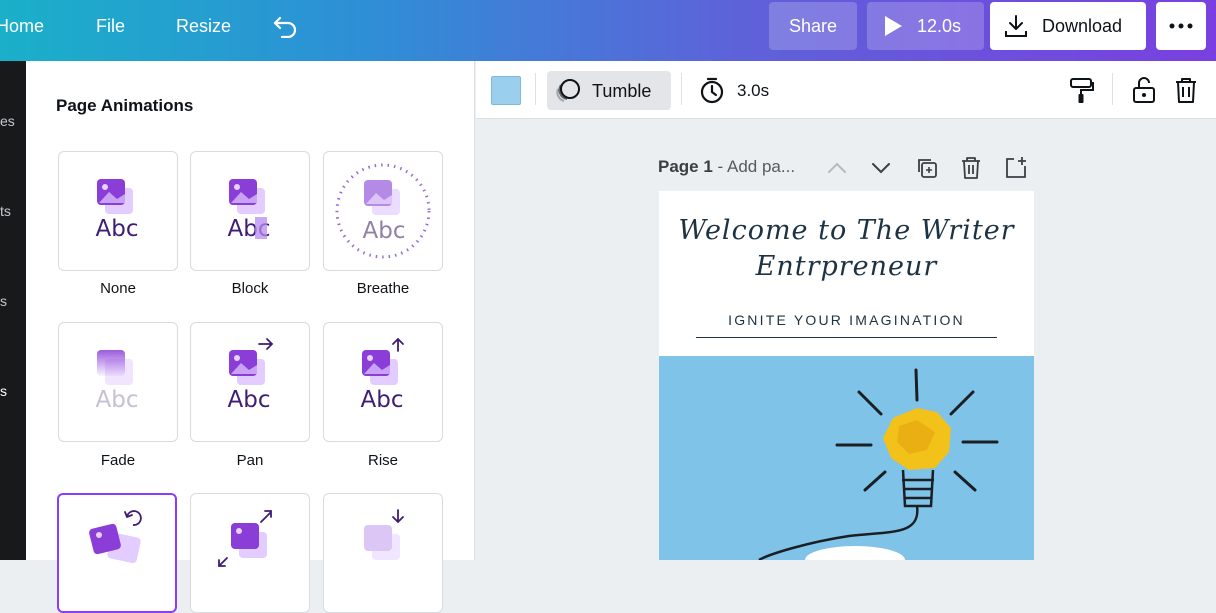 This screenshot has height=613, width=1216. Describe the element at coordinates (1016, 26) in the screenshot. I see `download-icon` at that location.